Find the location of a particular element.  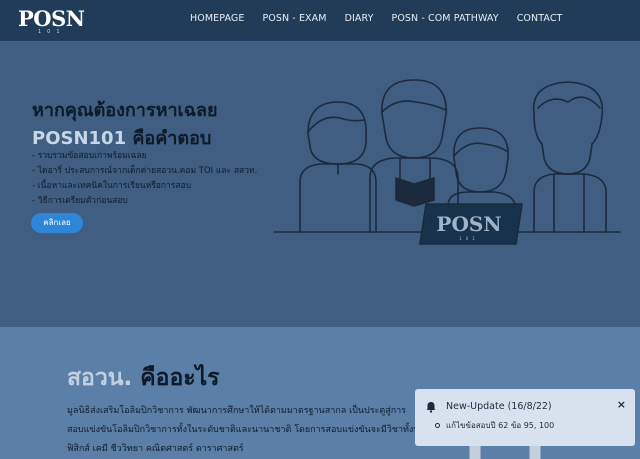

nav-com-pathway: POSN - COM PATHWAY is located at coordinates (444, 18).